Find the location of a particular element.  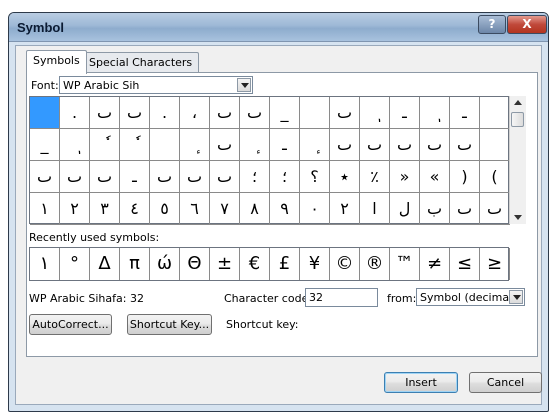

scroll-up-icon is located at coordinates (518, 102).